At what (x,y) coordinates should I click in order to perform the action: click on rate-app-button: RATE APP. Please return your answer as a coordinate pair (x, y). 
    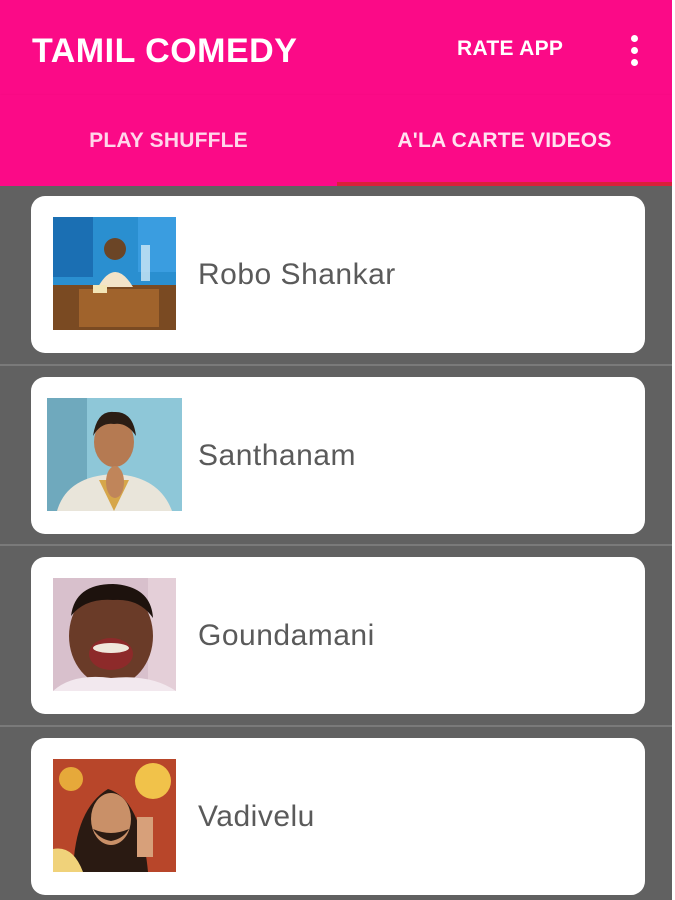
    Looking at the image, I should click on (510, 49).